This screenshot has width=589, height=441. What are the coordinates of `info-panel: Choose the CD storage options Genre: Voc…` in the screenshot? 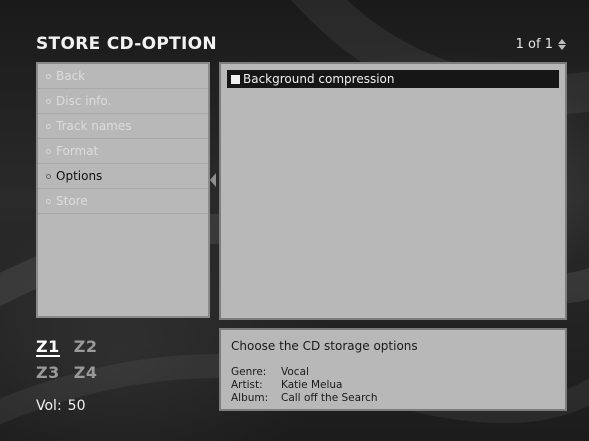 It's located at (393, 369).